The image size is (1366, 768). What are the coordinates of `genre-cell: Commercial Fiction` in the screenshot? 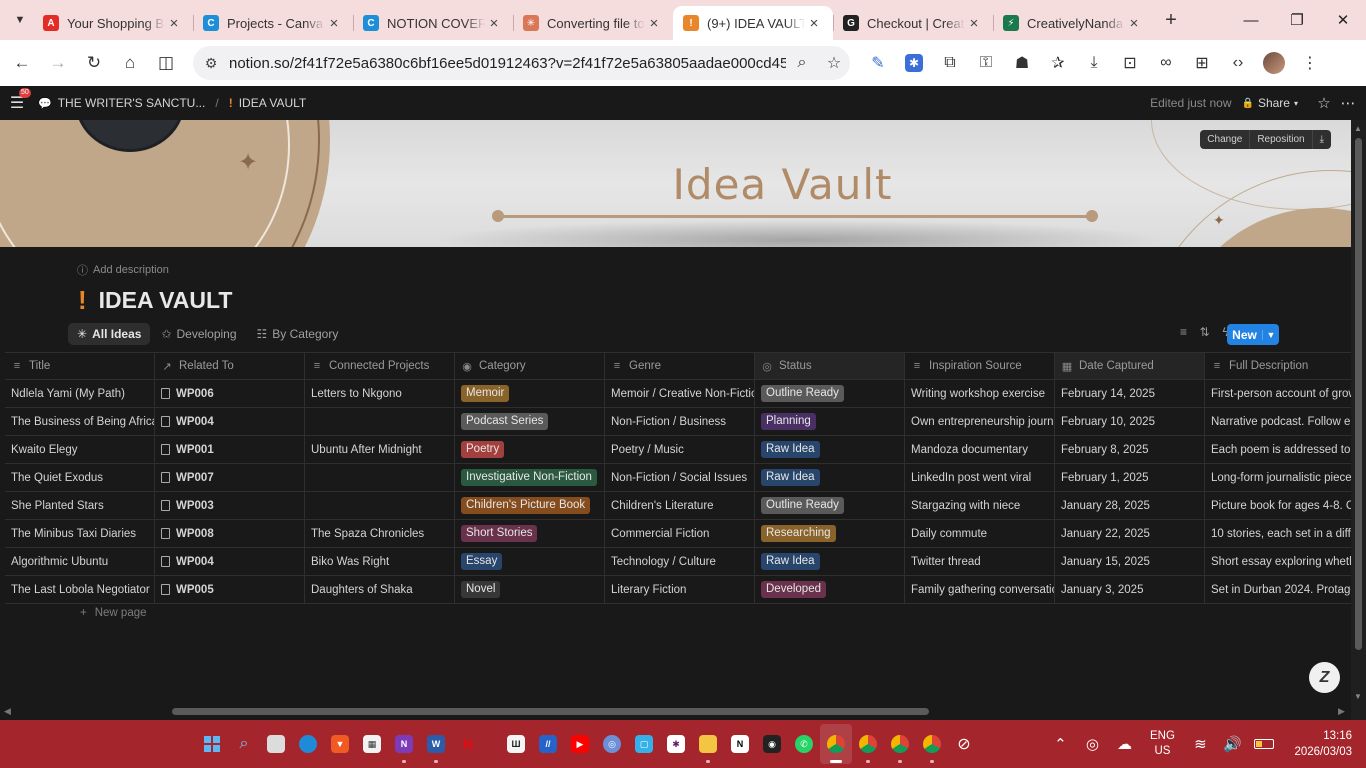 It's located at (680, 533).